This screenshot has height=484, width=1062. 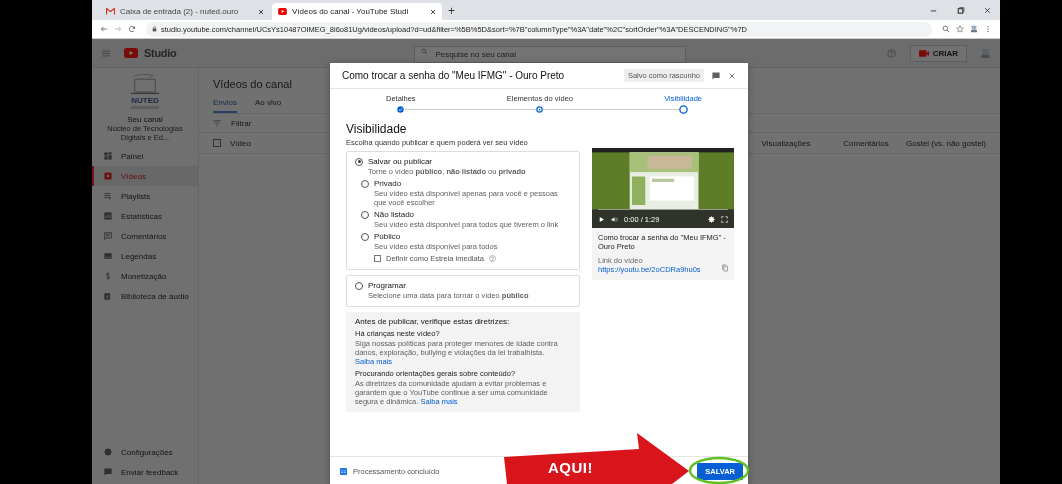 I want to click on sidebar-item: Configurações, so click(x=145, y=452).